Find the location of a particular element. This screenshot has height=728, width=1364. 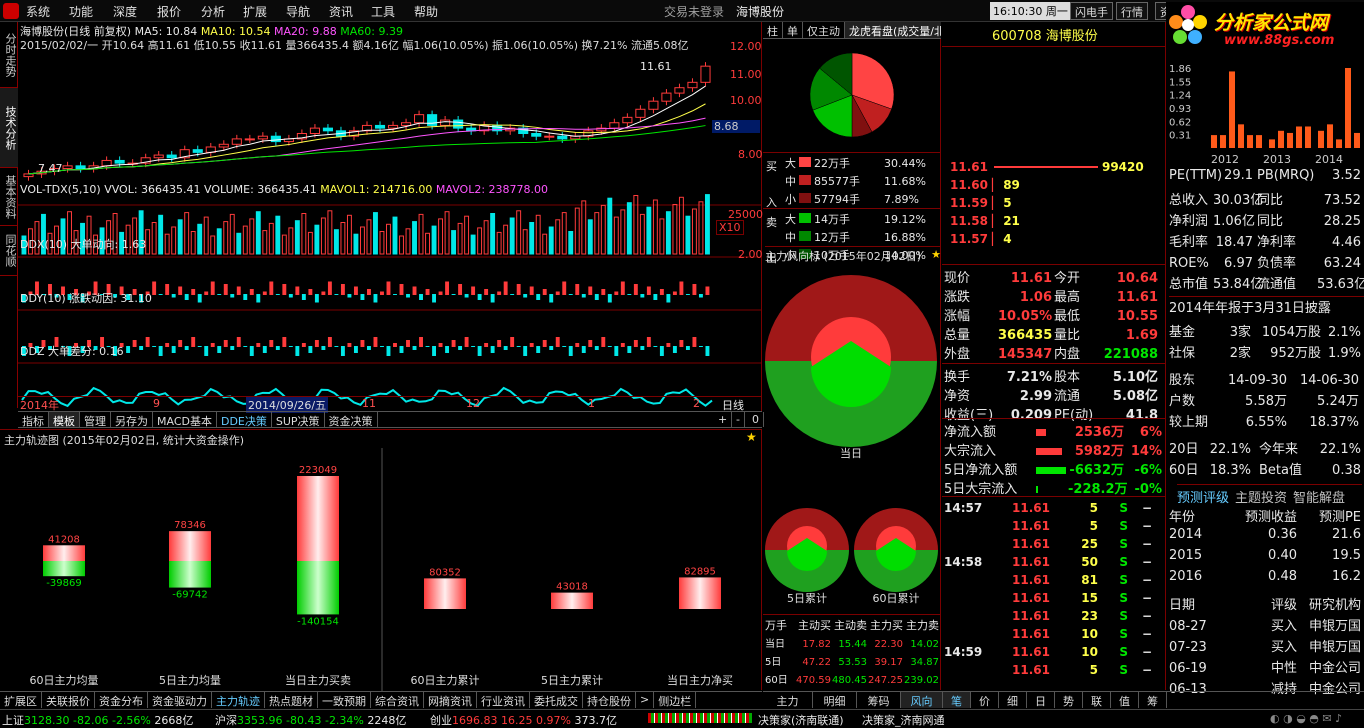

tab-saveas: 另存为 is located at coordinates (132, 420).